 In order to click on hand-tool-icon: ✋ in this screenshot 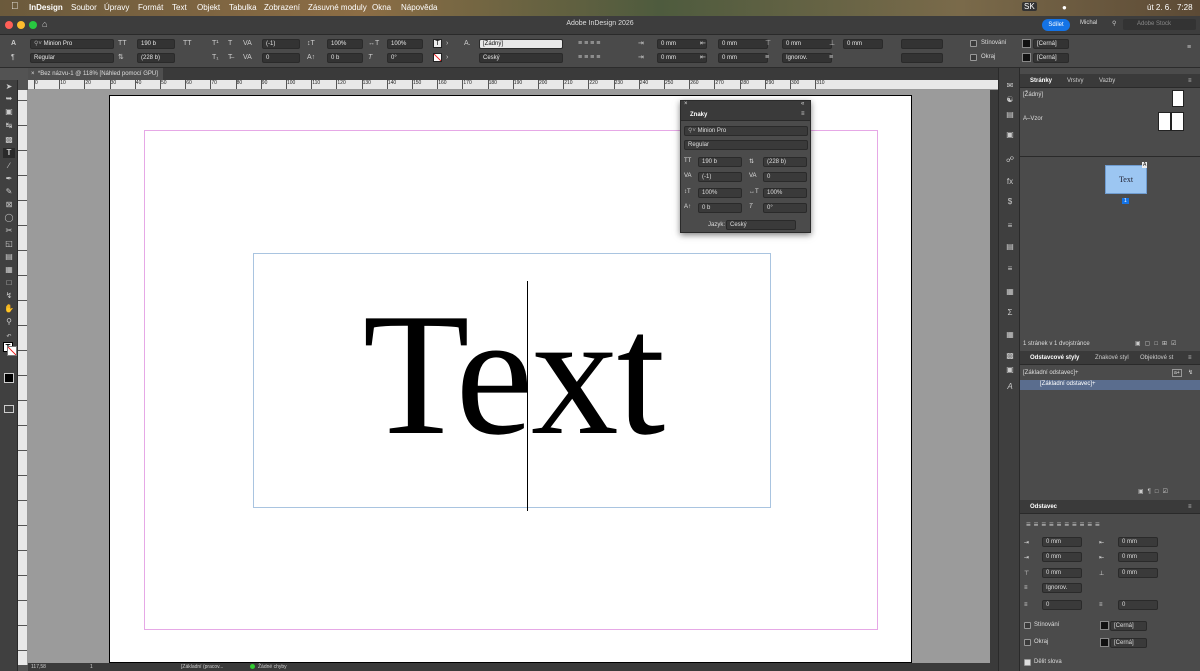, I will do `click(9, 309)`.